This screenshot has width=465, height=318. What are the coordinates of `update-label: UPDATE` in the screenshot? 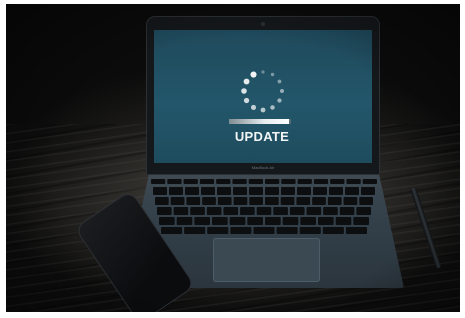 It's located at (262, 136).